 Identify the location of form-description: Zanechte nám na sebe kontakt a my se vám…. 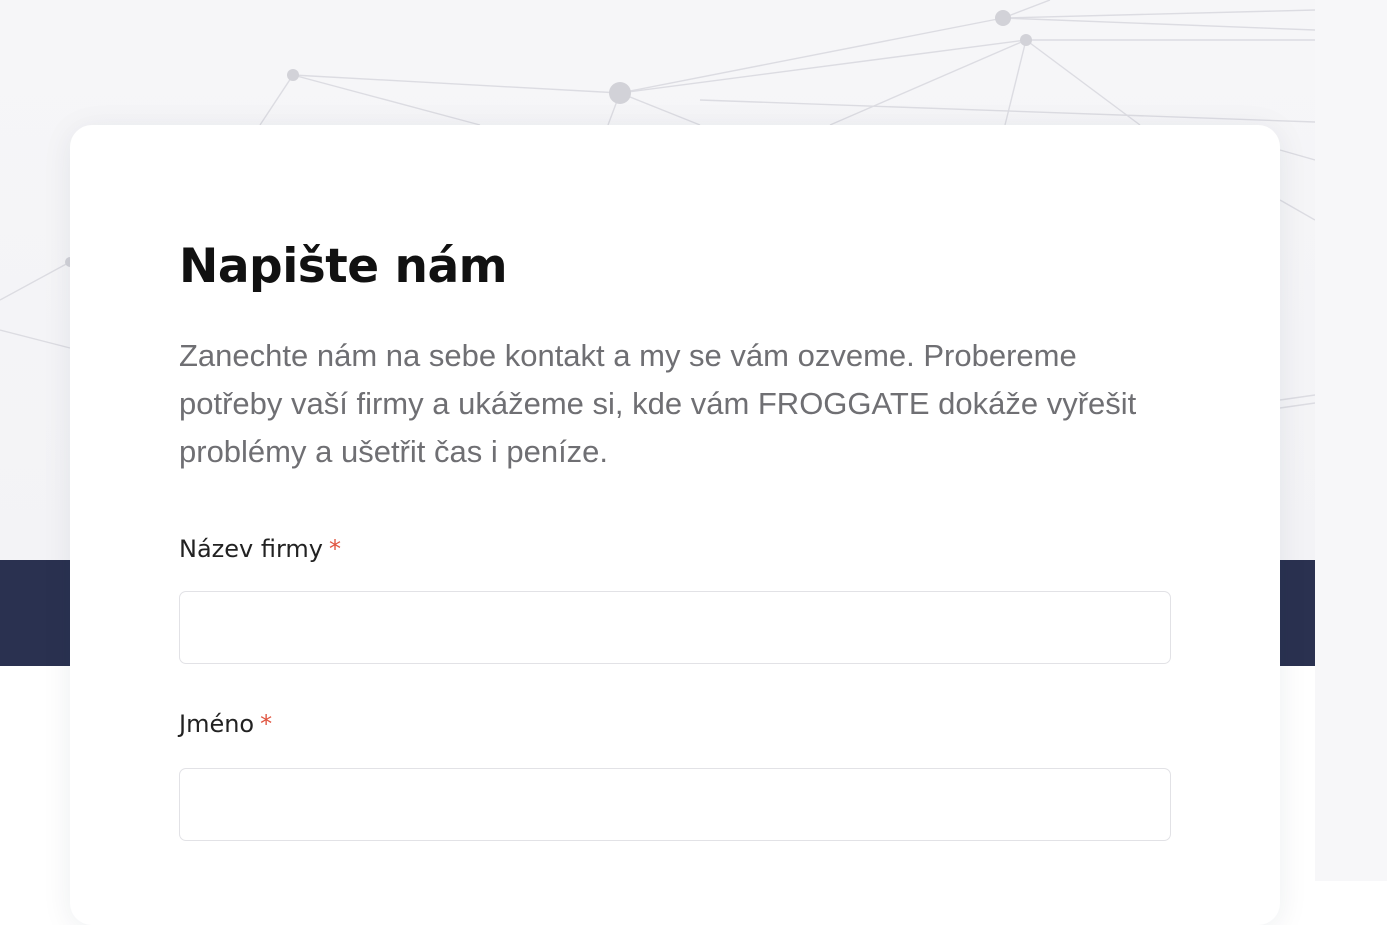
(658, 403).